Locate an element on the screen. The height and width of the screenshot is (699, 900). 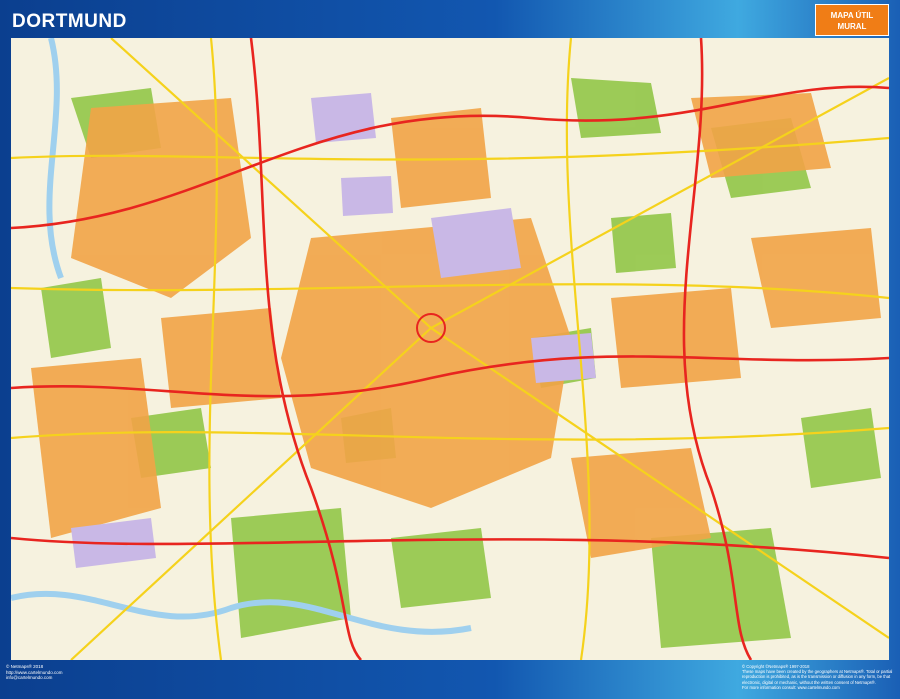
badge-line-2: MURAL is located at coordinates (852, 26).